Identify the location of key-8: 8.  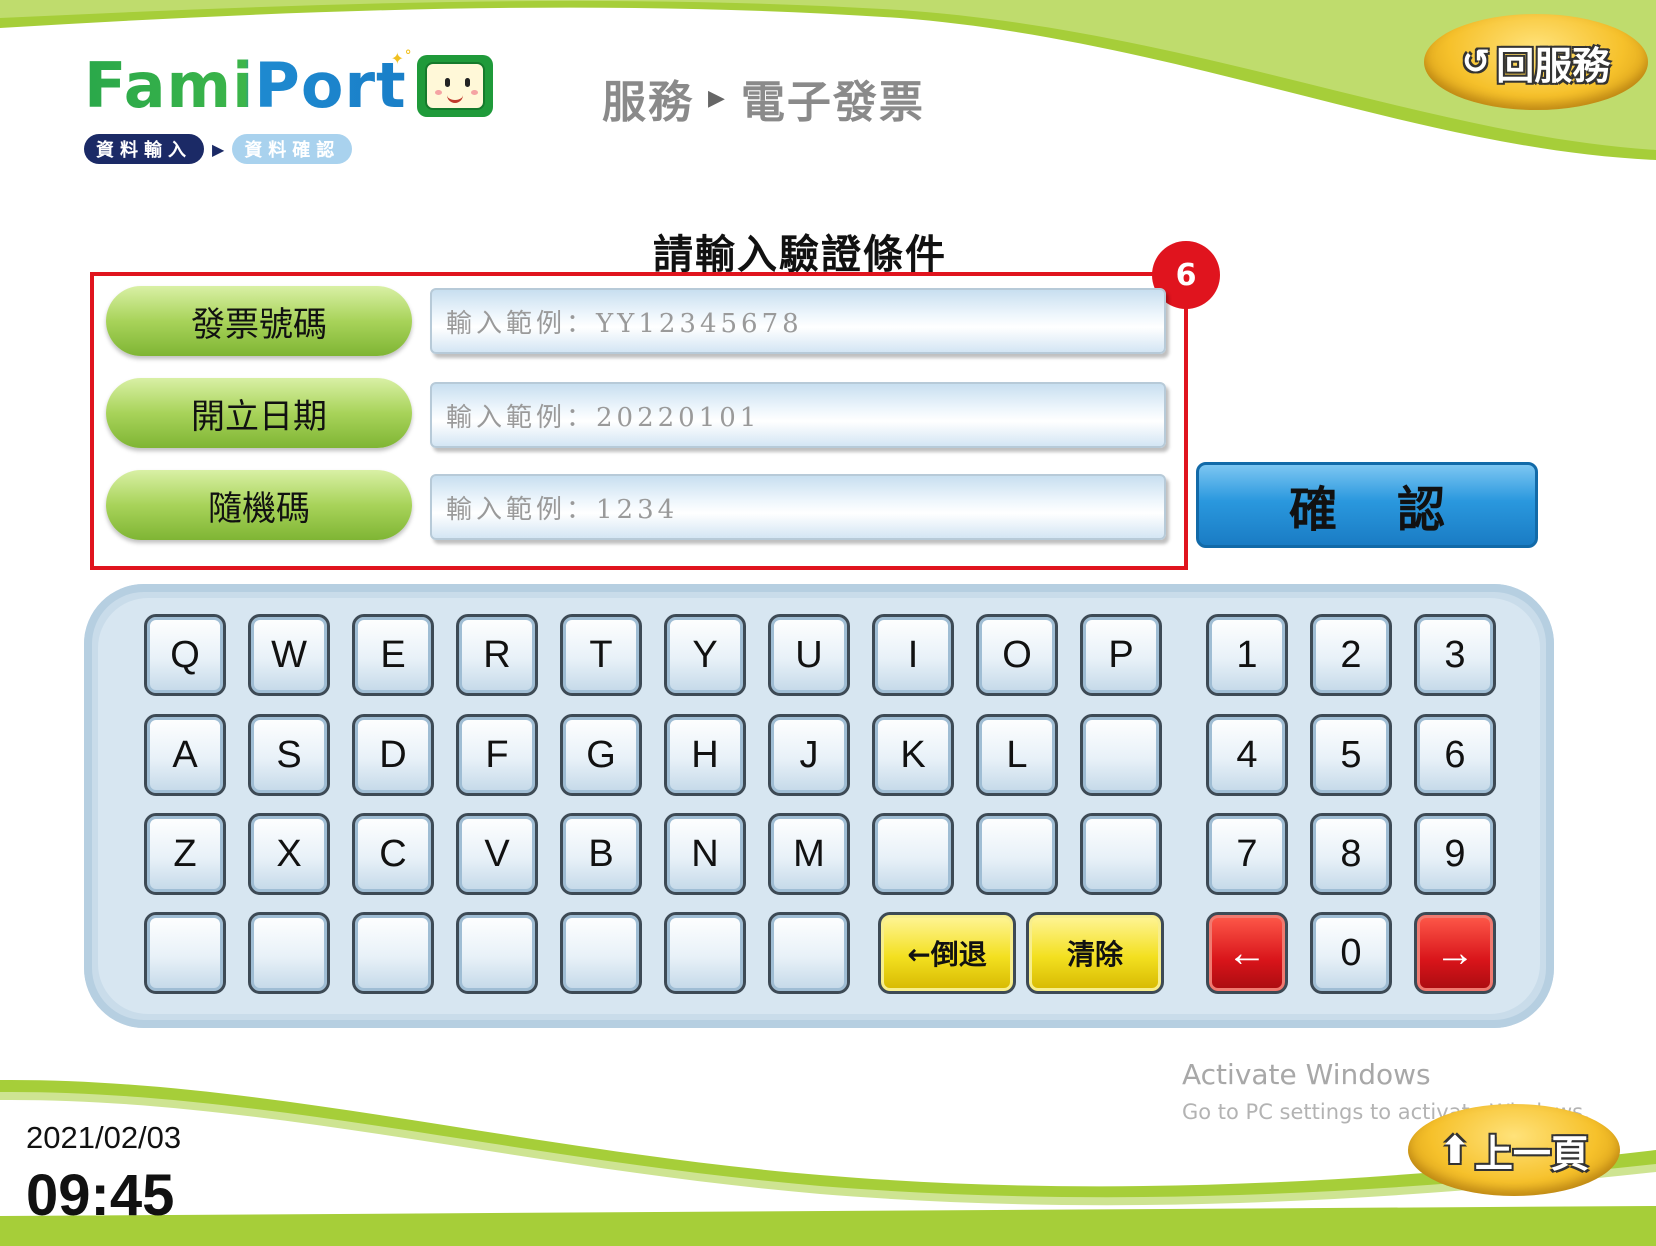
(1351, 854).